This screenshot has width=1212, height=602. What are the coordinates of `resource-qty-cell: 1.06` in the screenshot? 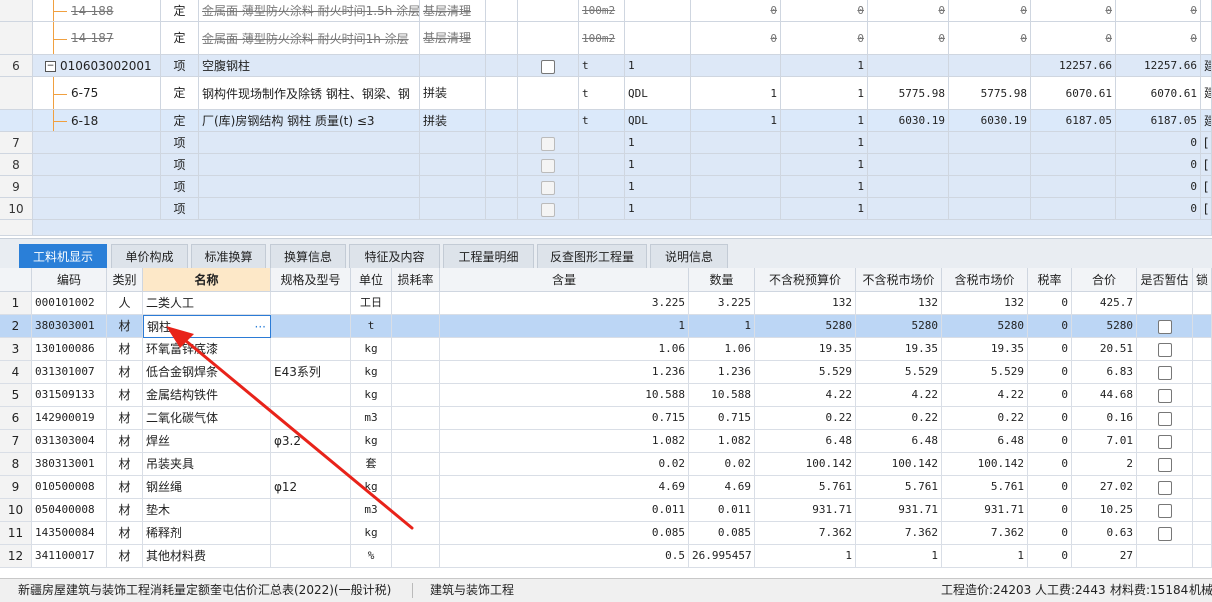 It's located at (722, 349).